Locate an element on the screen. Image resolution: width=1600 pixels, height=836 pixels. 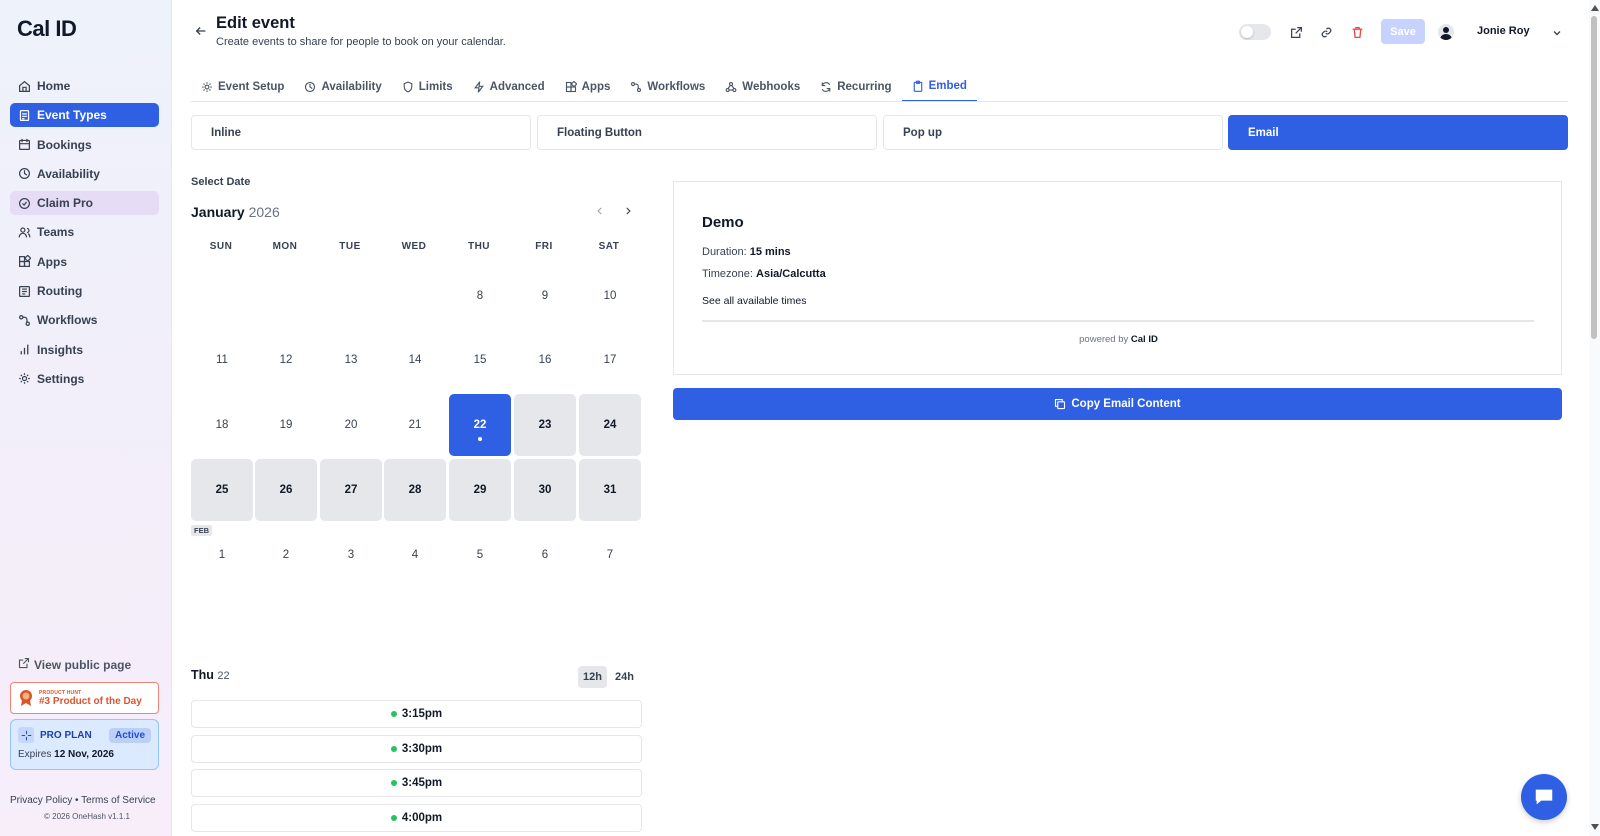
home-icon is located at coordinates (24, 86).